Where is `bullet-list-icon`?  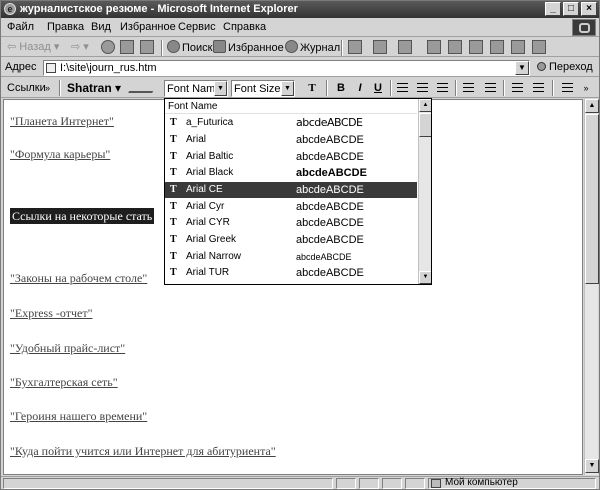 bullet-list-icon is located at coordinates (538, 87).